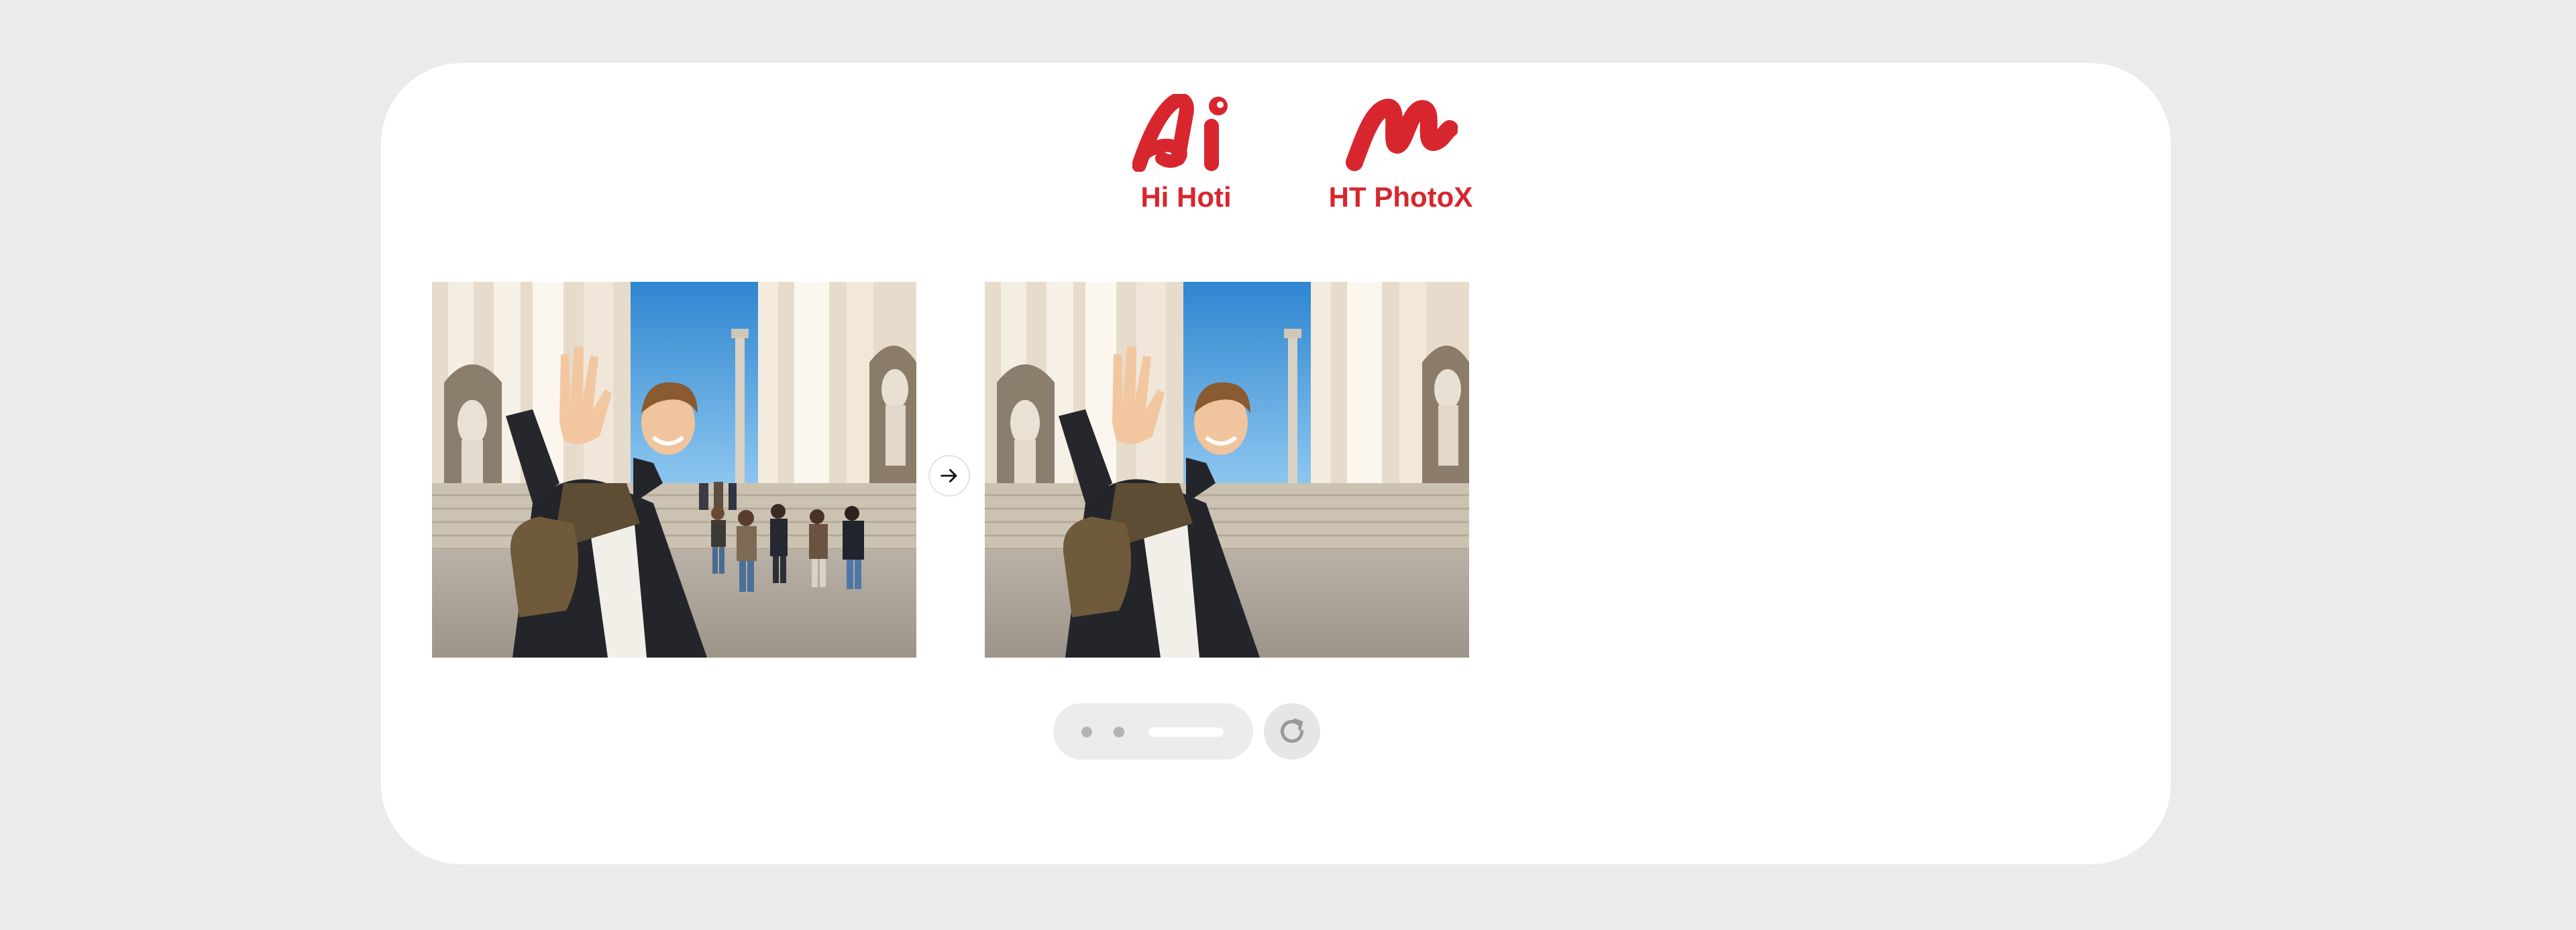 This screenshot has height=930, width=2576. I want to click on refresh-icon, so click(1292, 730).